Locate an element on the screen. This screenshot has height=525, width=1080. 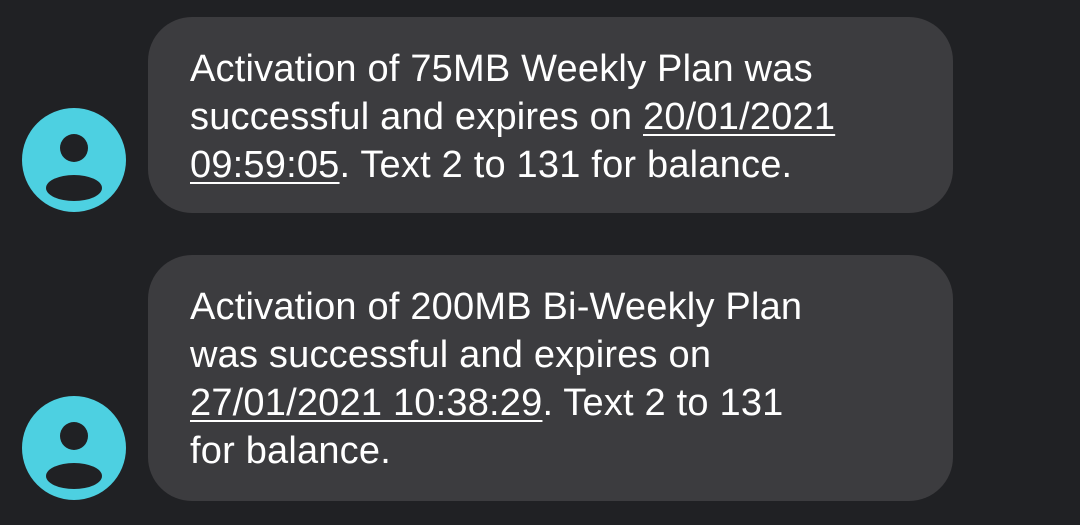
message-text: . Text 2 to 131 for balance. is located at coordinates (566, 165).